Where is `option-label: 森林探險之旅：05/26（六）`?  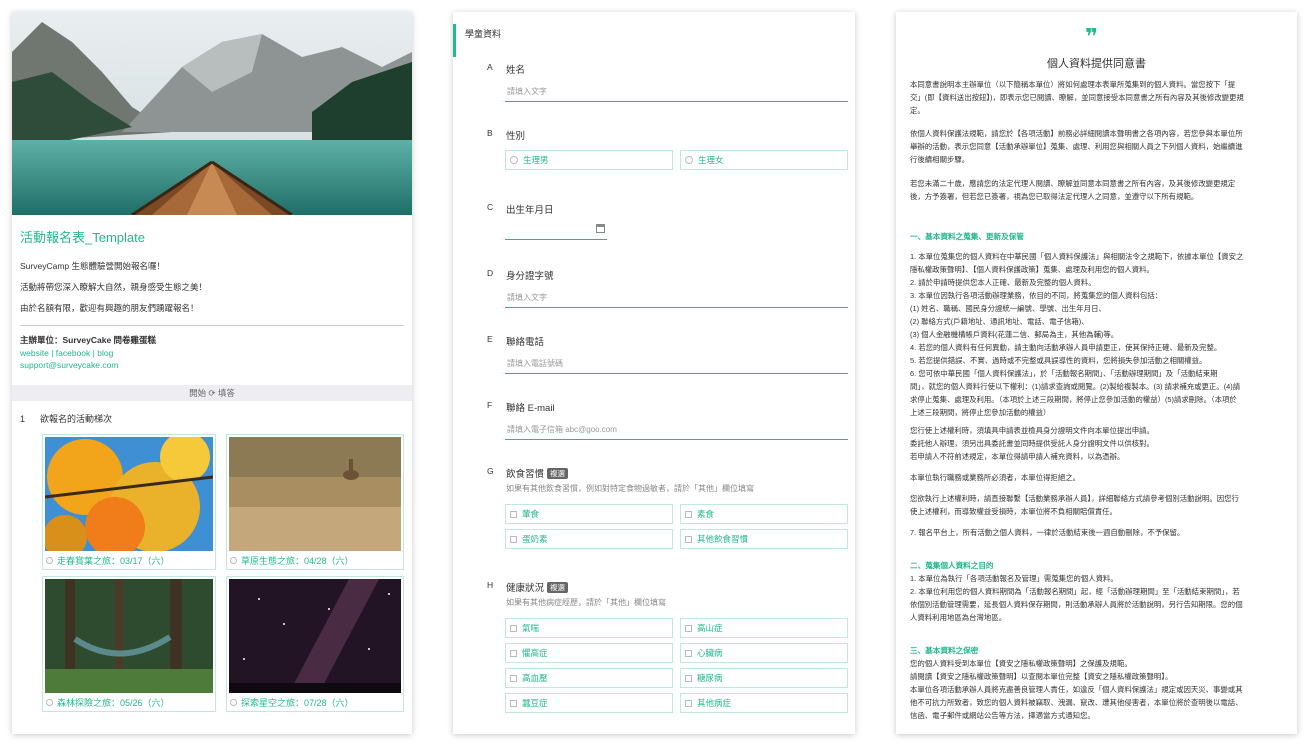 option-label: 森林探險之旅：05/26（六） is located at coordinates (113, 702).